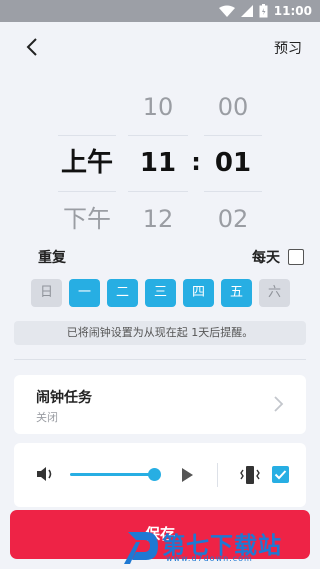 Image resolution: width=320 pixels, height=569 pixels. I want to click on separator, so click(217, 475).